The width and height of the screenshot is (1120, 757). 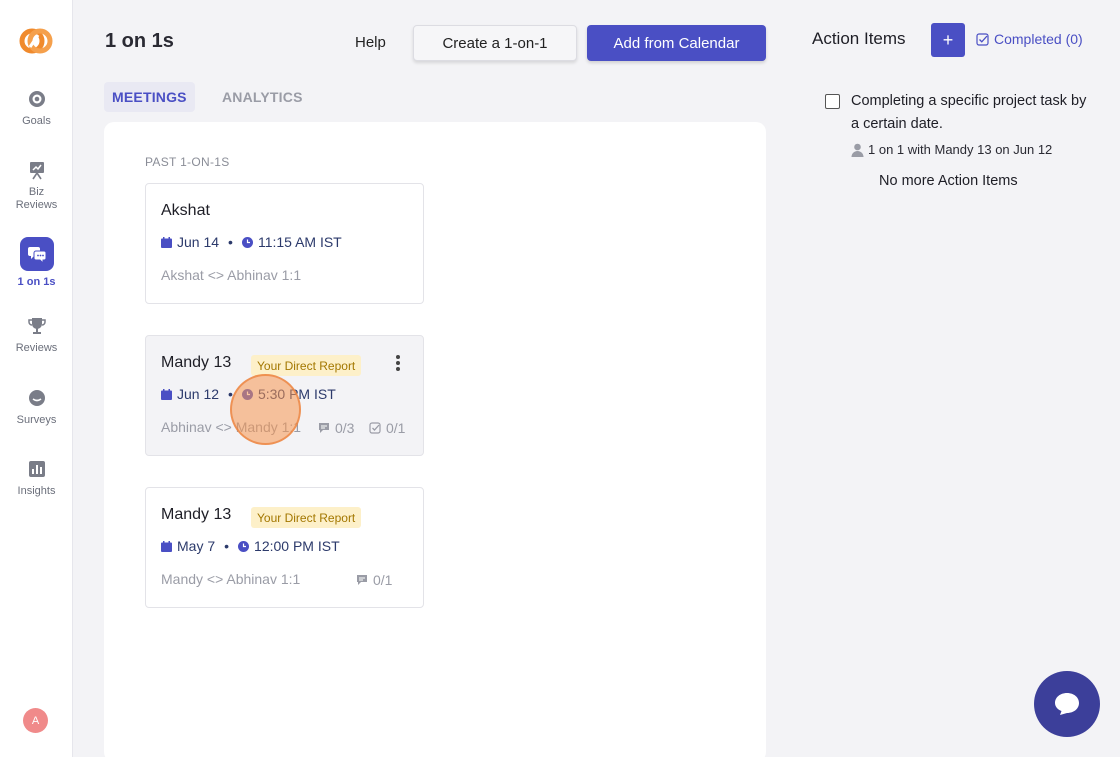 I want to click on meeting-datetime: May 7 • 12:00 PM IST, so click(x=250, y=546).